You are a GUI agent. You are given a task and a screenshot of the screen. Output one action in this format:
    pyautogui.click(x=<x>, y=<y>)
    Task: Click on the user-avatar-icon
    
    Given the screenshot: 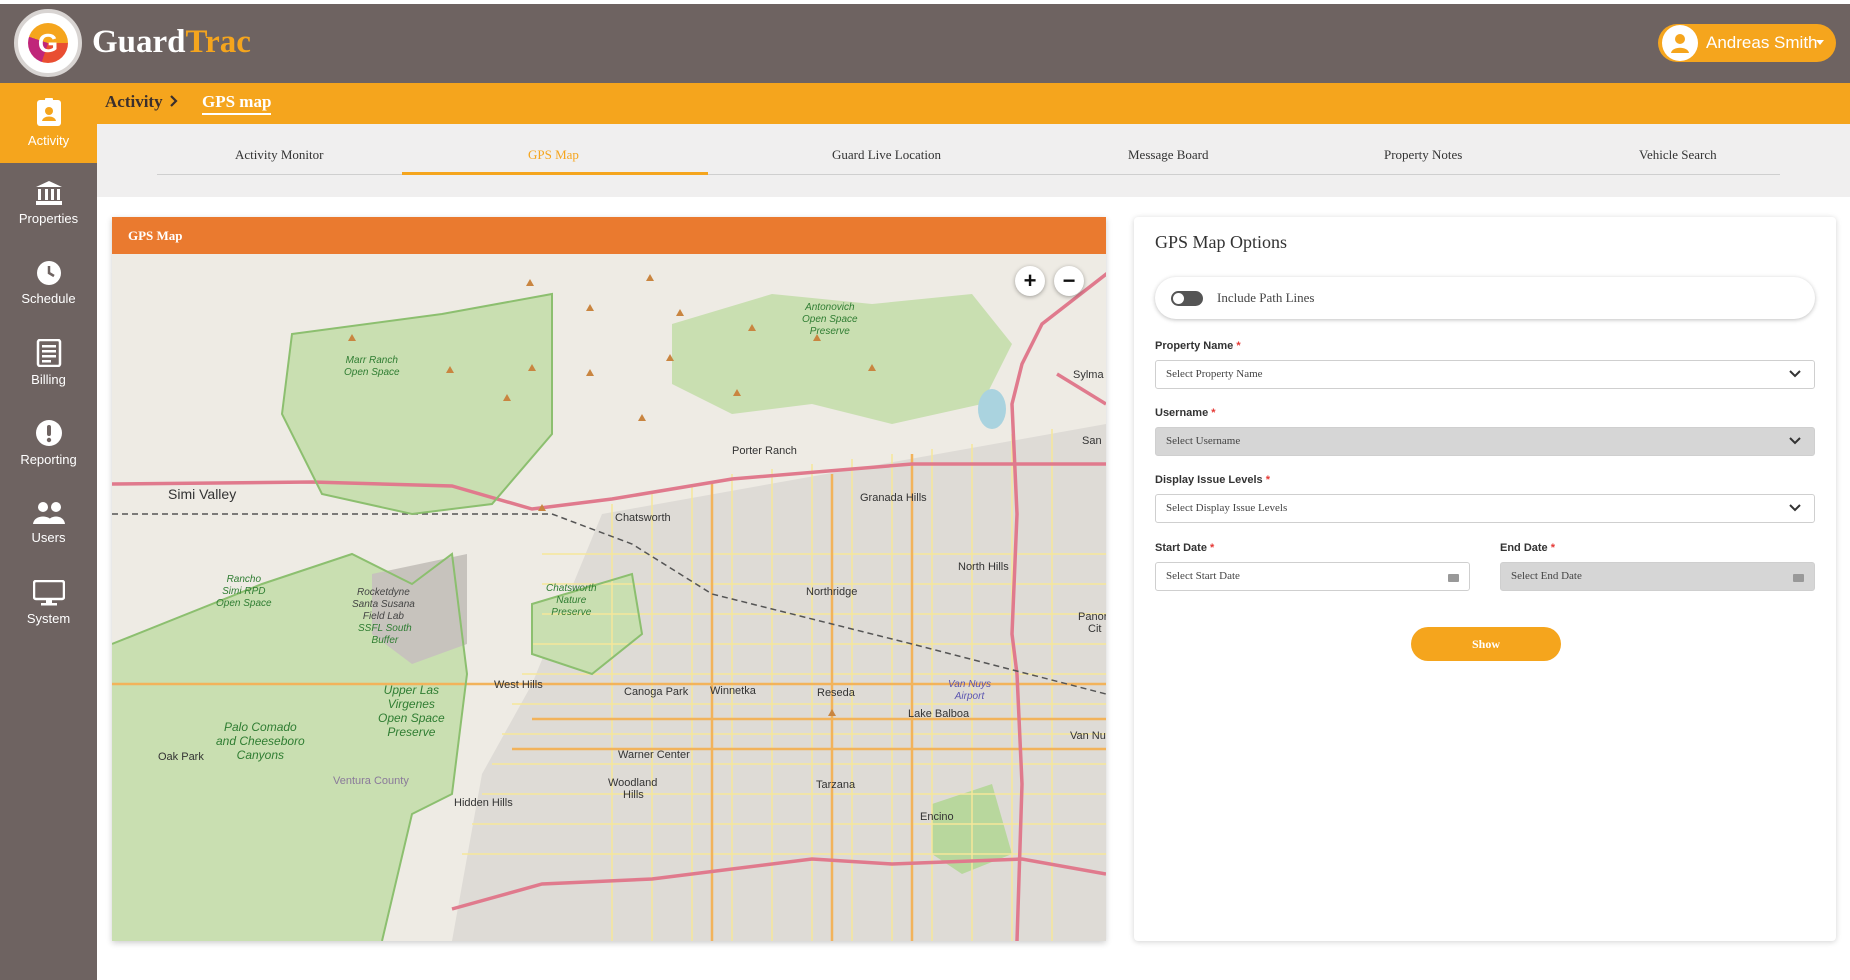 What is the action you would take?
    pyautogui.click(x=1680, y=43)
    